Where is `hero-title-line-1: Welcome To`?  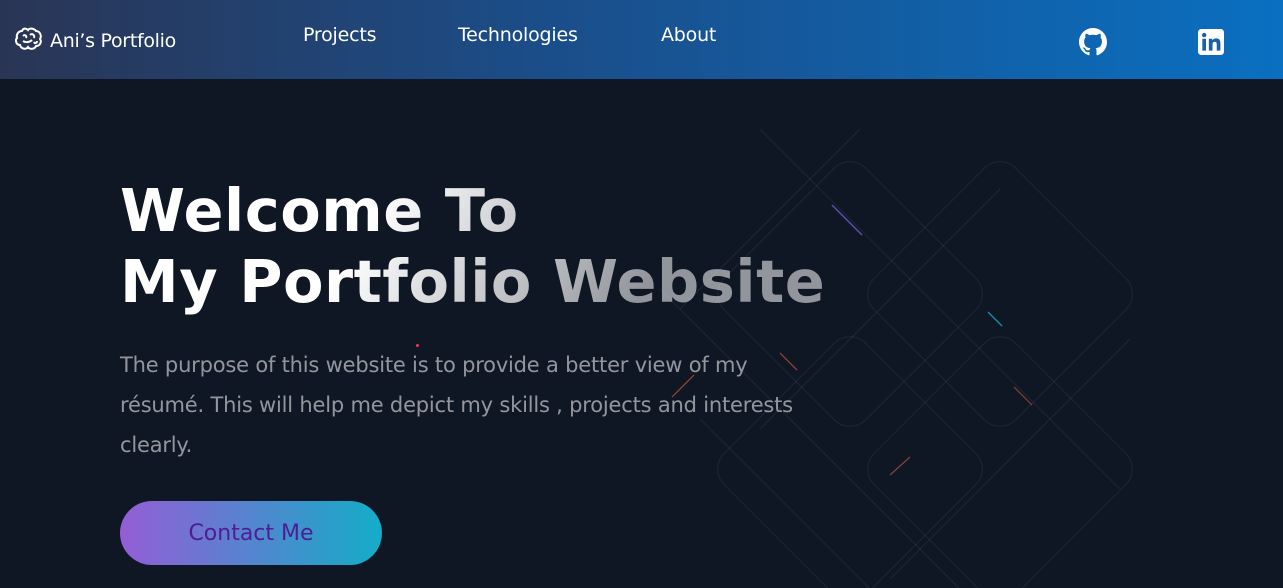
hero-title-line-1: Welcome To is located at coordinates (319, 210).